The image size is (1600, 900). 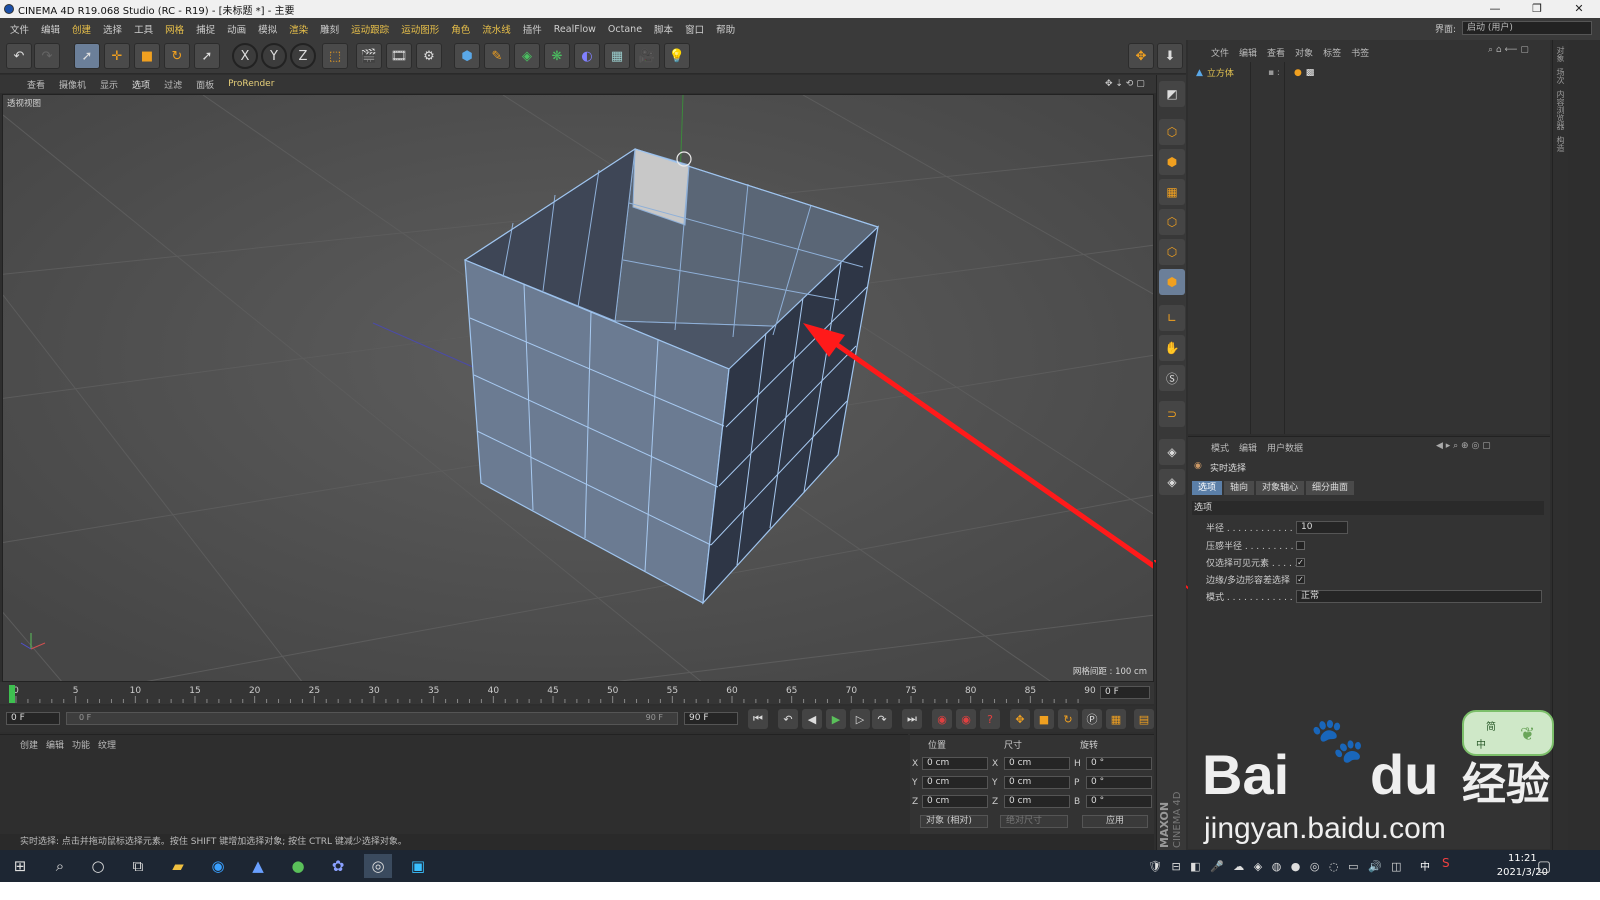 What do you see at coordinates (87, 56) in the screenshot?
I see `live-selection-tool-icon: ➚` at bounding box center [87, 56].